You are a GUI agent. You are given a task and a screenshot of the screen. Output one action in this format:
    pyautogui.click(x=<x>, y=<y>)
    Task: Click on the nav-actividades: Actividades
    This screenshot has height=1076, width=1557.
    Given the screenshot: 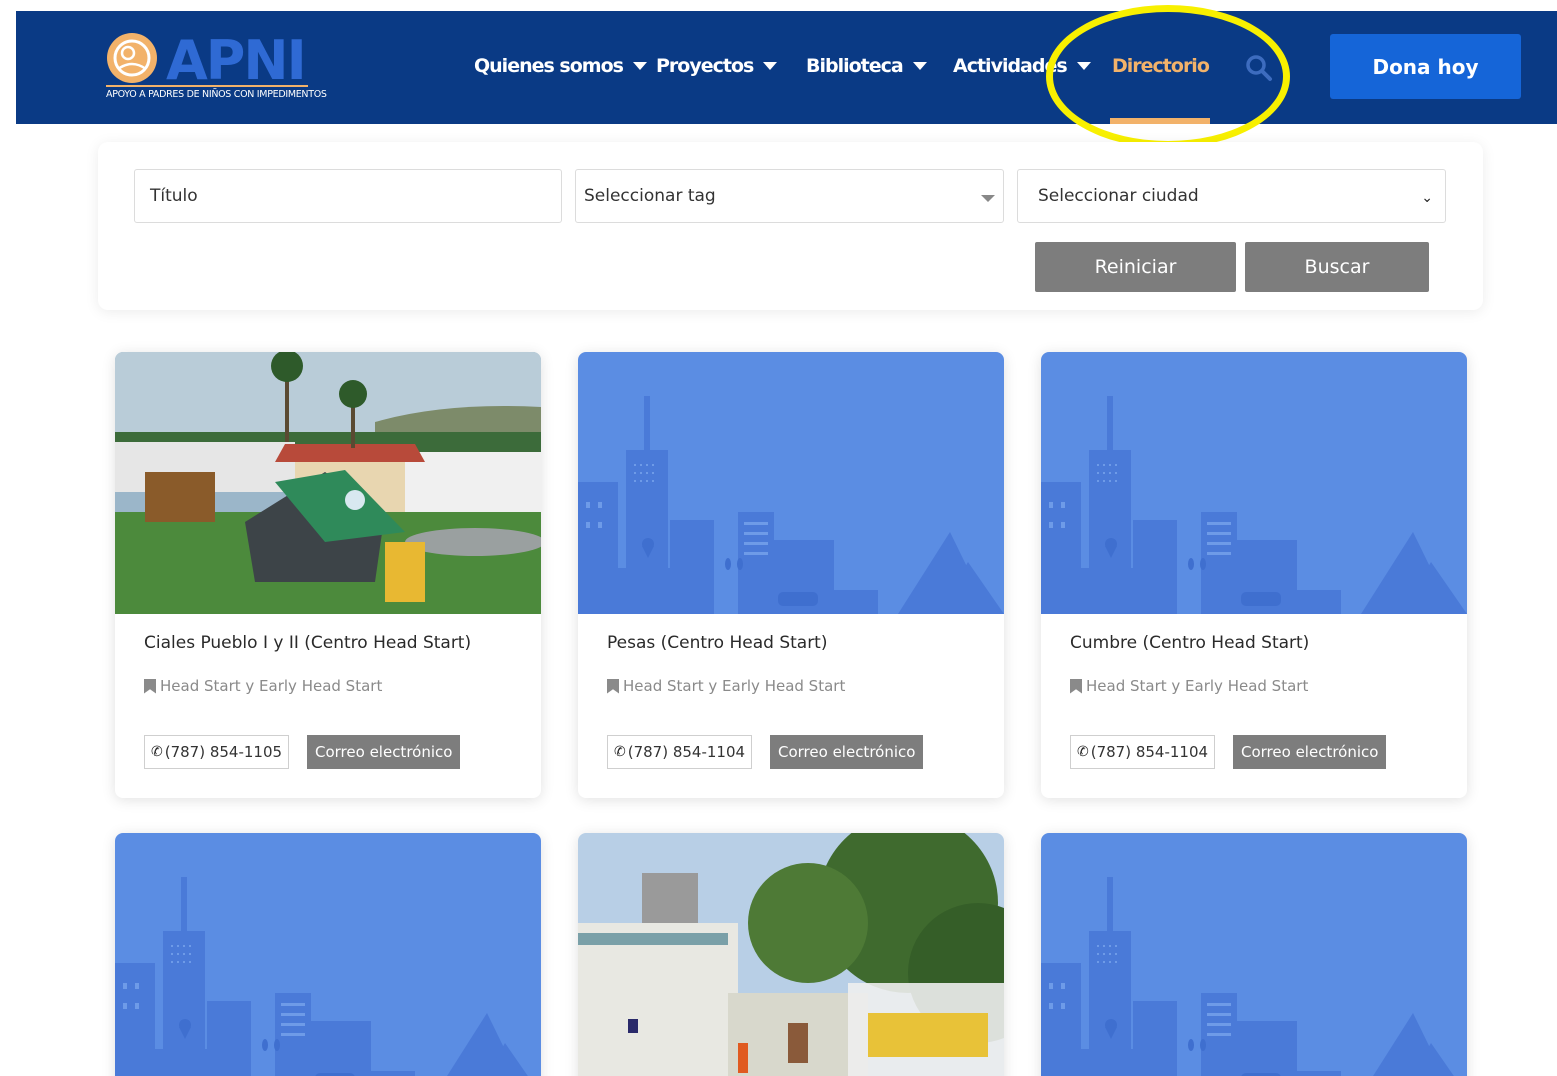 What is the action you would take?
    pyautogui.click(x=1022, y=66)
    